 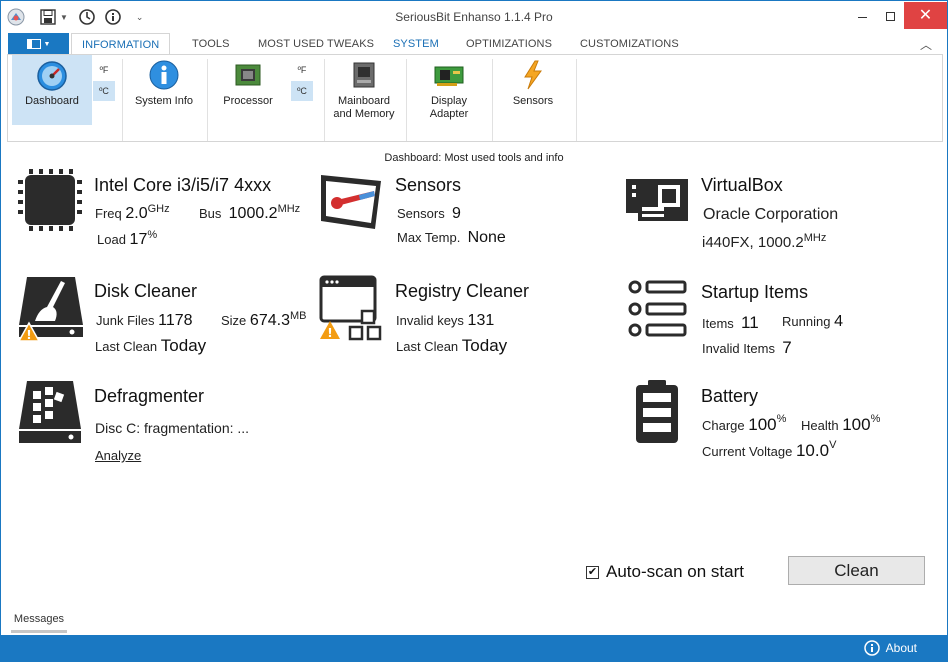 What do you see at coordinates (145, 291) in the screenshot?
I see `disk-cleaner-title: Disk Cleaner` at bounding box center [145, 291].